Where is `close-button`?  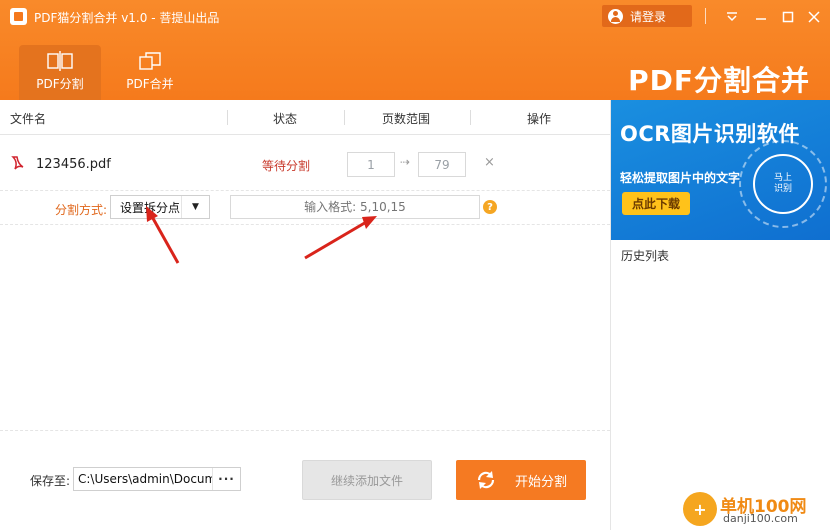
close-button is located at coordinates (814, 17).